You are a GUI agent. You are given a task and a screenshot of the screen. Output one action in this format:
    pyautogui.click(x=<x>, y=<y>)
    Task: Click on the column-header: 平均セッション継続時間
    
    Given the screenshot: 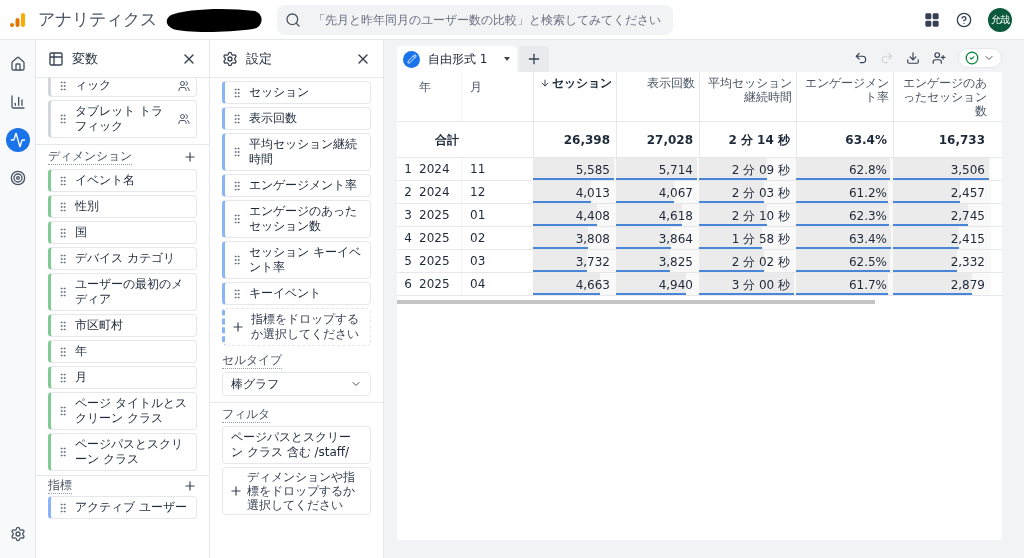 What is the action you would take?
    pyautogui.click(x=747, y=96)
    